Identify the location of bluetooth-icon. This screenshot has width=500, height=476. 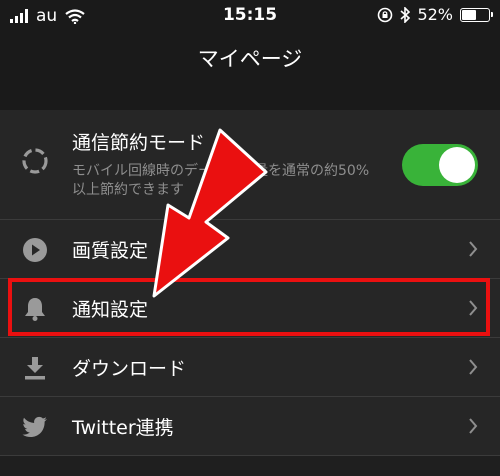
(405, 14).